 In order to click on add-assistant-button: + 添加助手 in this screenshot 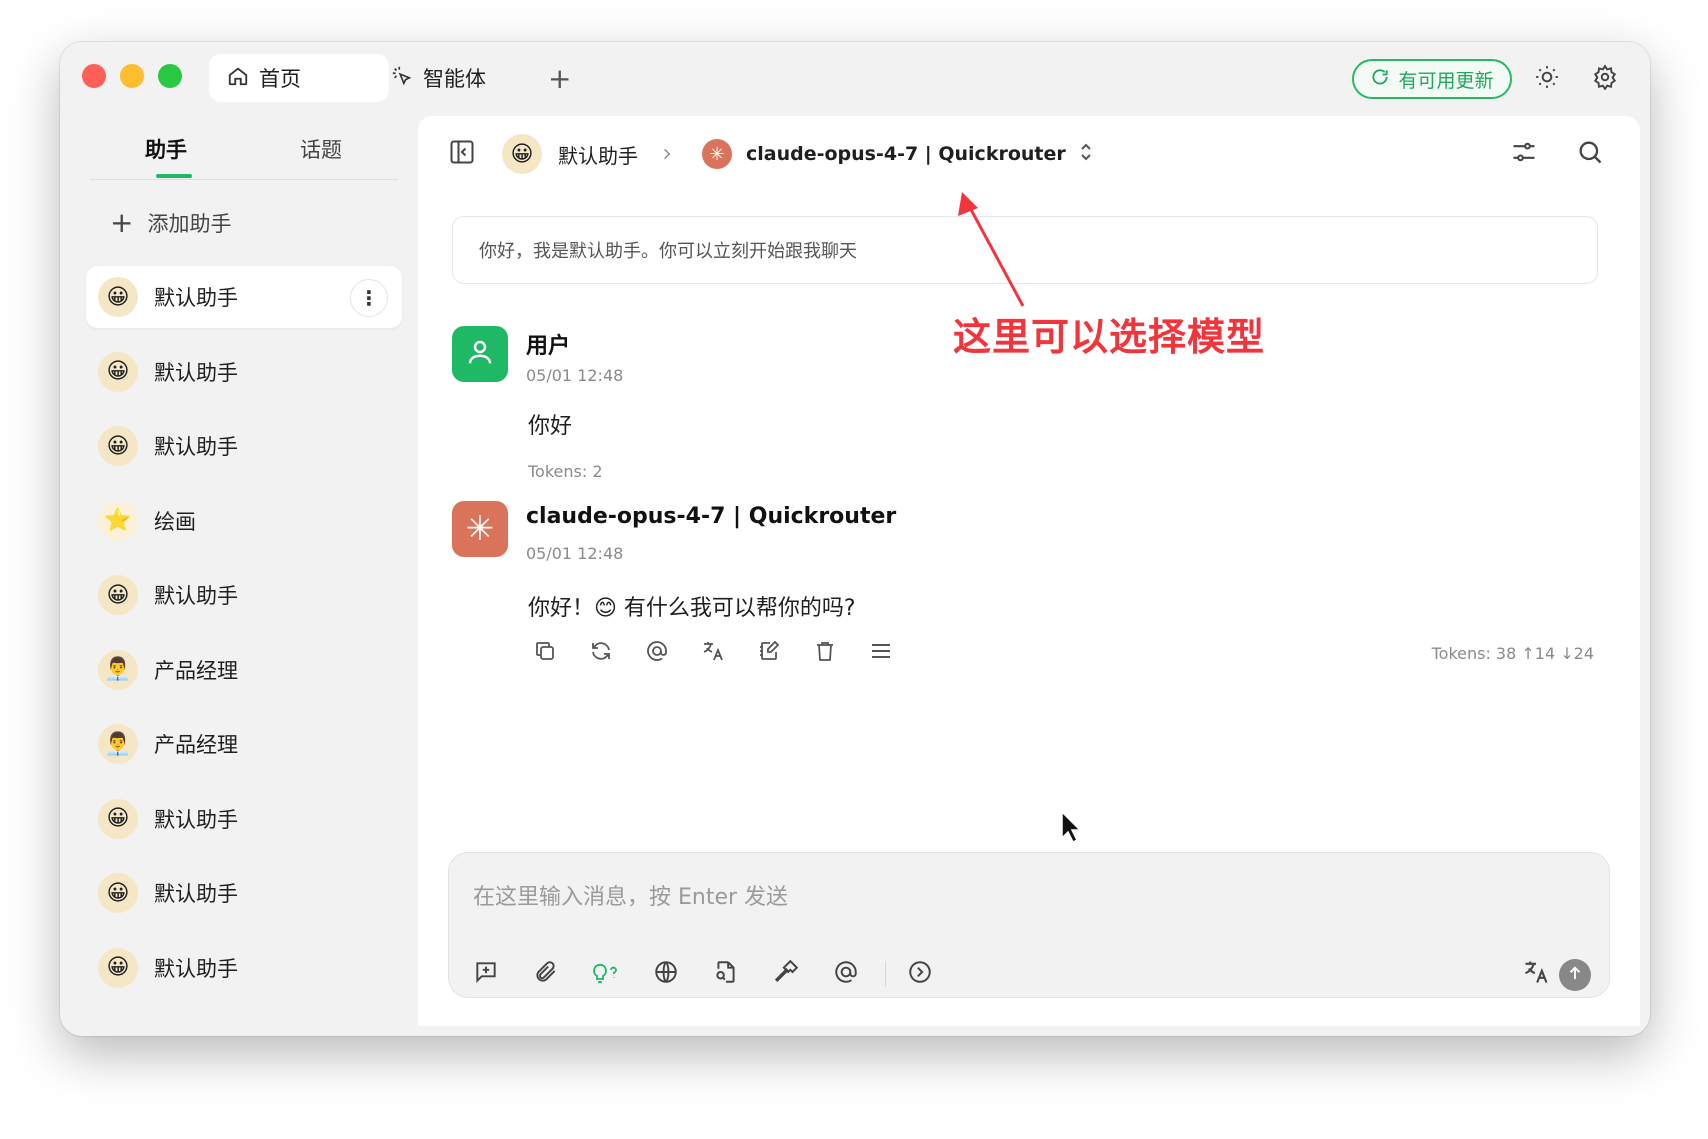, I will do `click(170, 222)`.